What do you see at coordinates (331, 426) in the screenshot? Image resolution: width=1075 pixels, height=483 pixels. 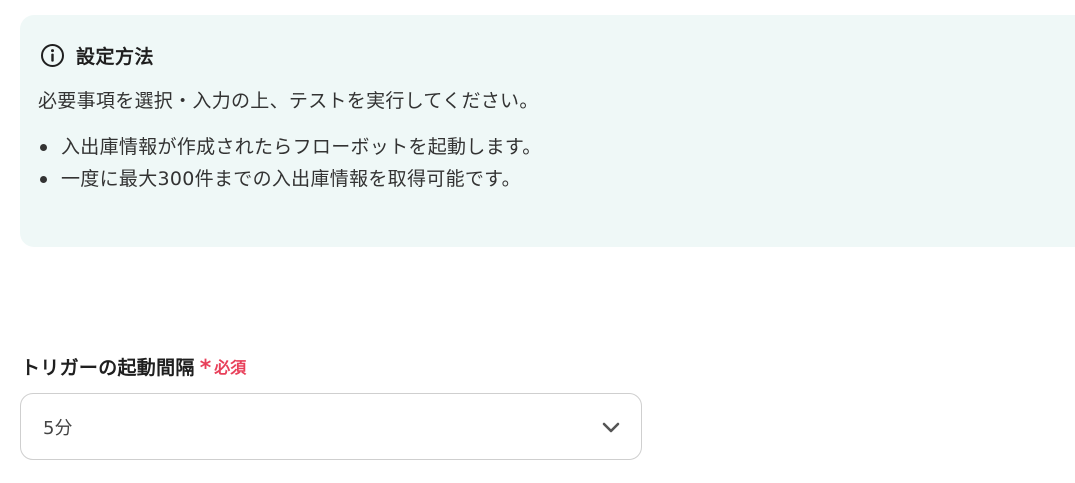 I see `trigger-interval-select: 5分` at bounding box center [331, 426].